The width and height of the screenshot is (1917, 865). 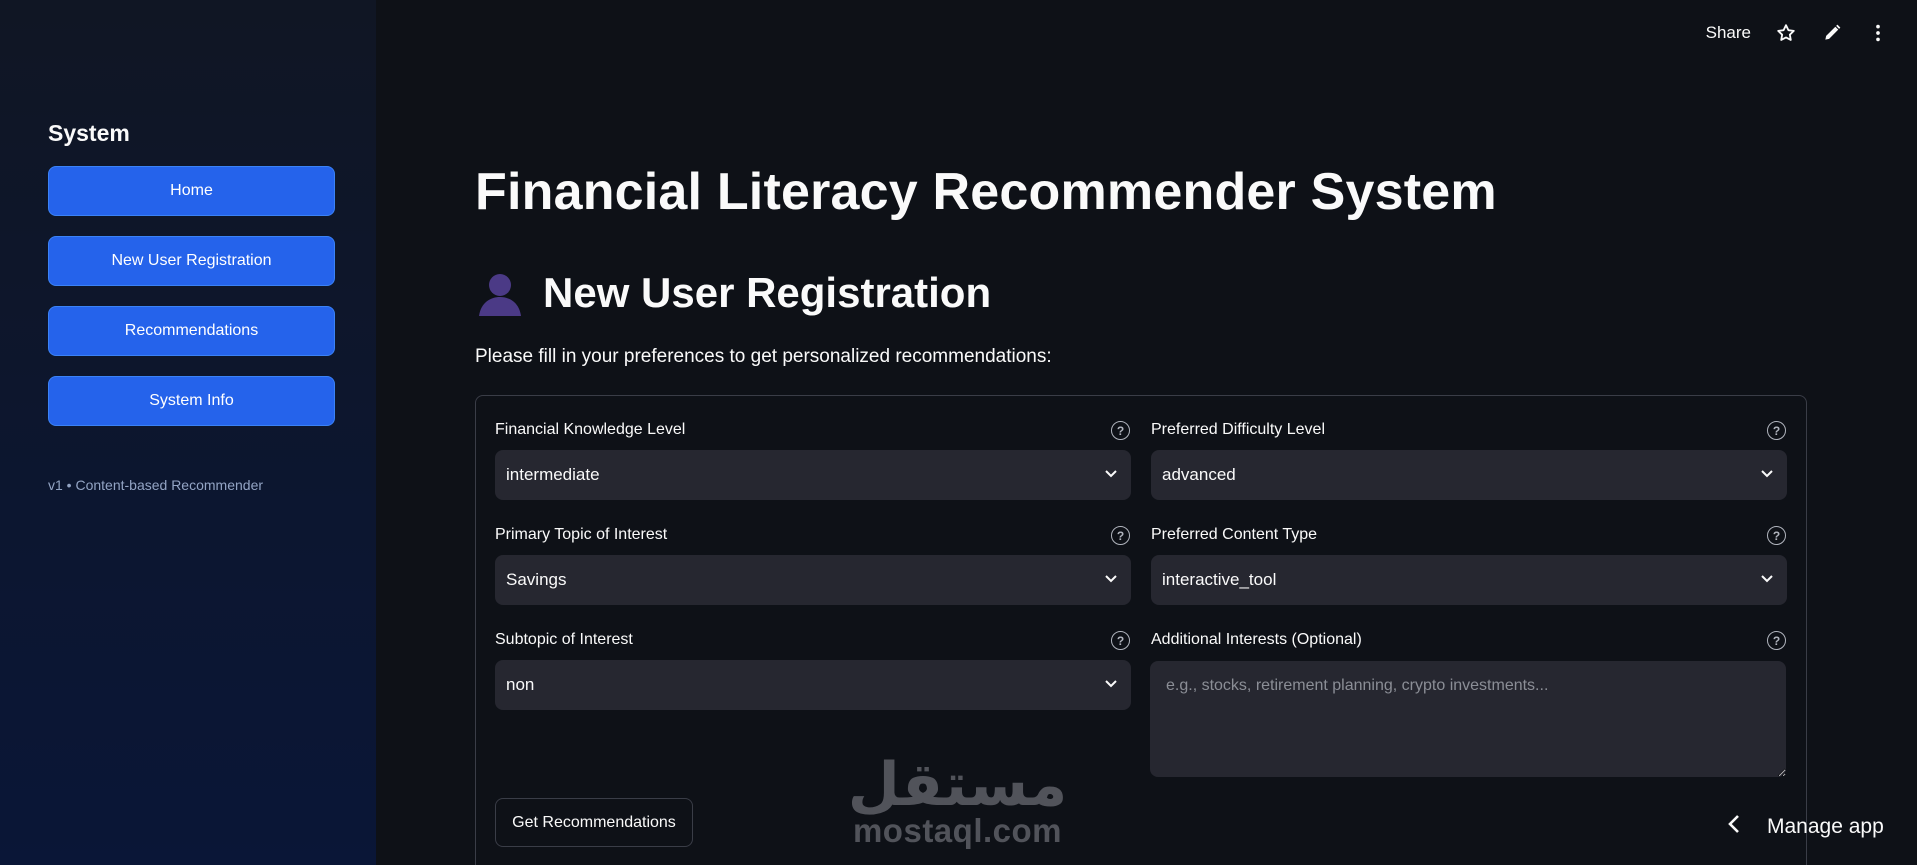 What do you see at coordinates (1199, 474) in the screenshot?
I see `difficulty-select-value: advanced` at bounding box center [1199, 474].